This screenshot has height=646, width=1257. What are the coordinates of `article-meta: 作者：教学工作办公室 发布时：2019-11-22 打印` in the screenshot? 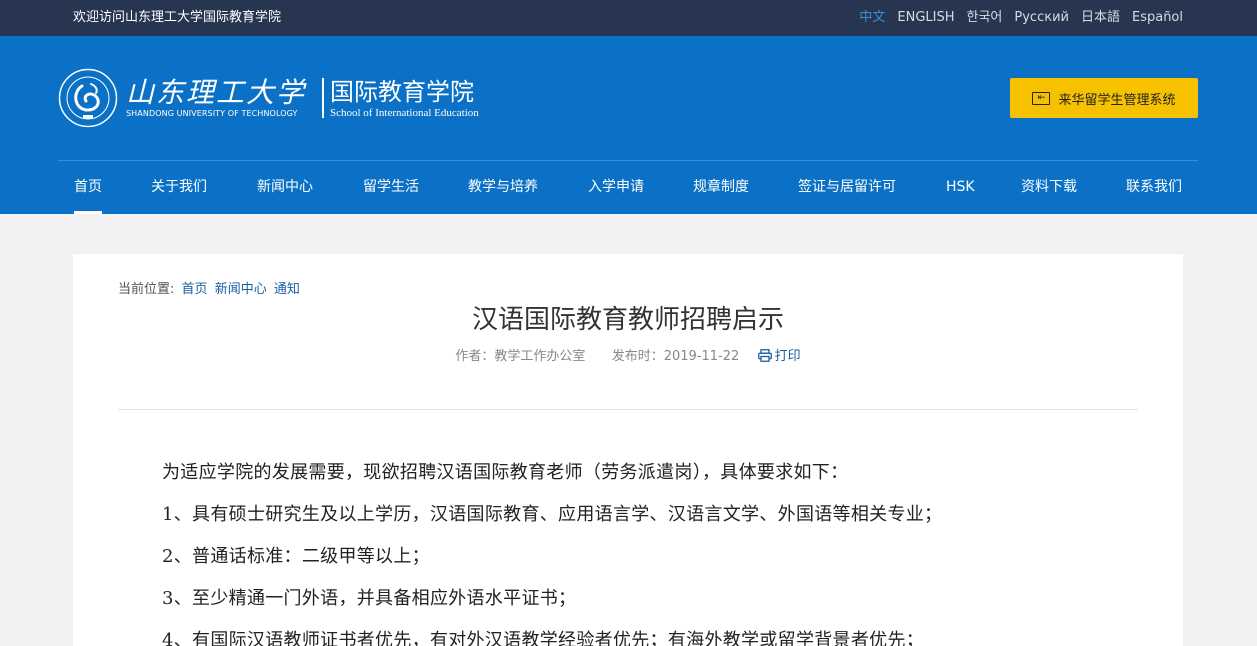 It's located at (628, 357).